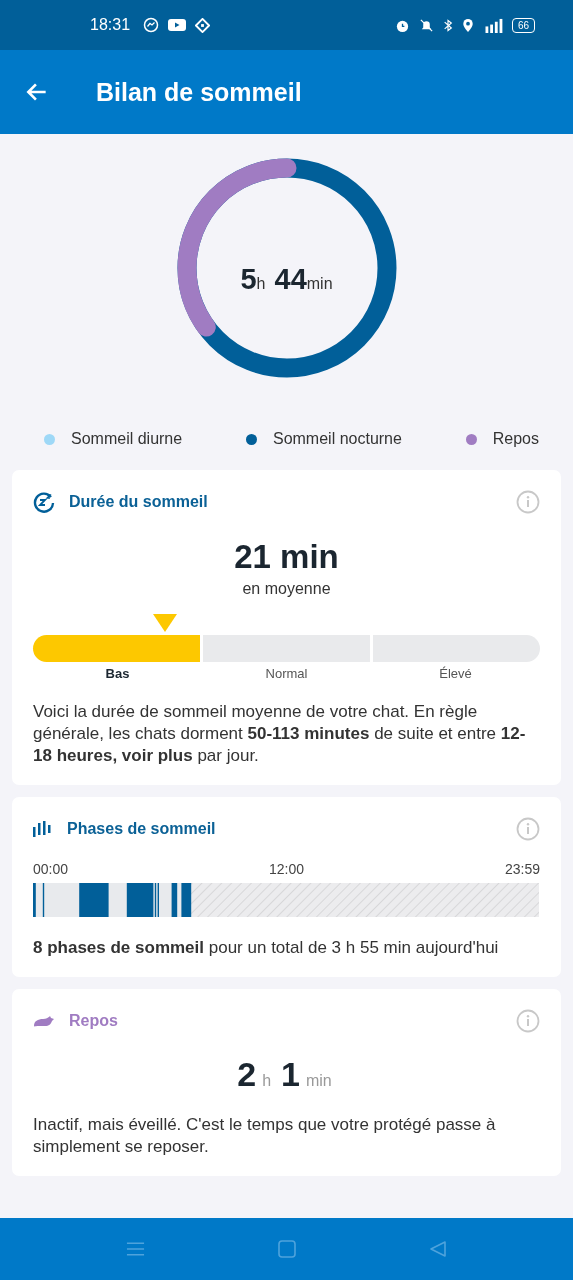 The width and height of the screenshot is (573, 1280). I want to click on sleep-clock-icon, so click(44, 502).